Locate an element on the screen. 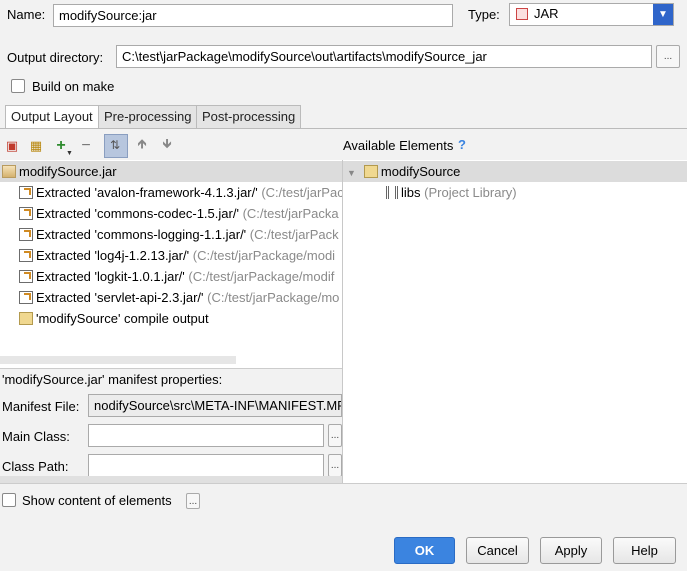  type-select: JAR ▼ is located at coordinates (591, 14).